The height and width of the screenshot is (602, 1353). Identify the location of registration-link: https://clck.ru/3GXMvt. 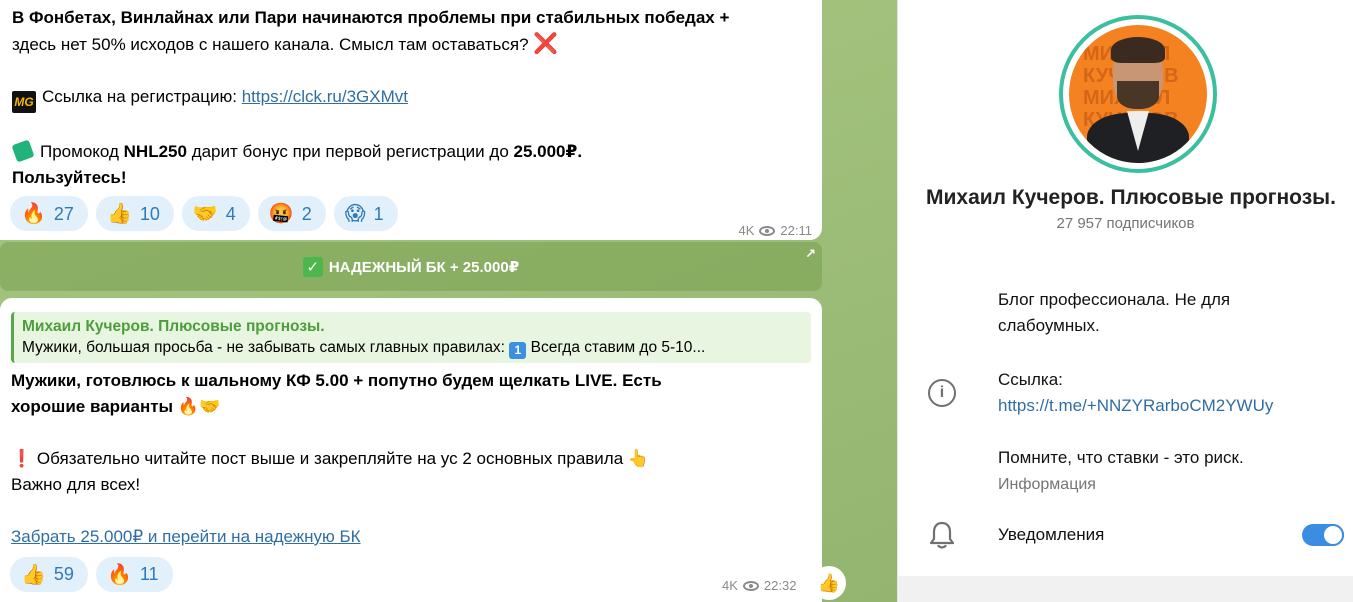
(325, 96).